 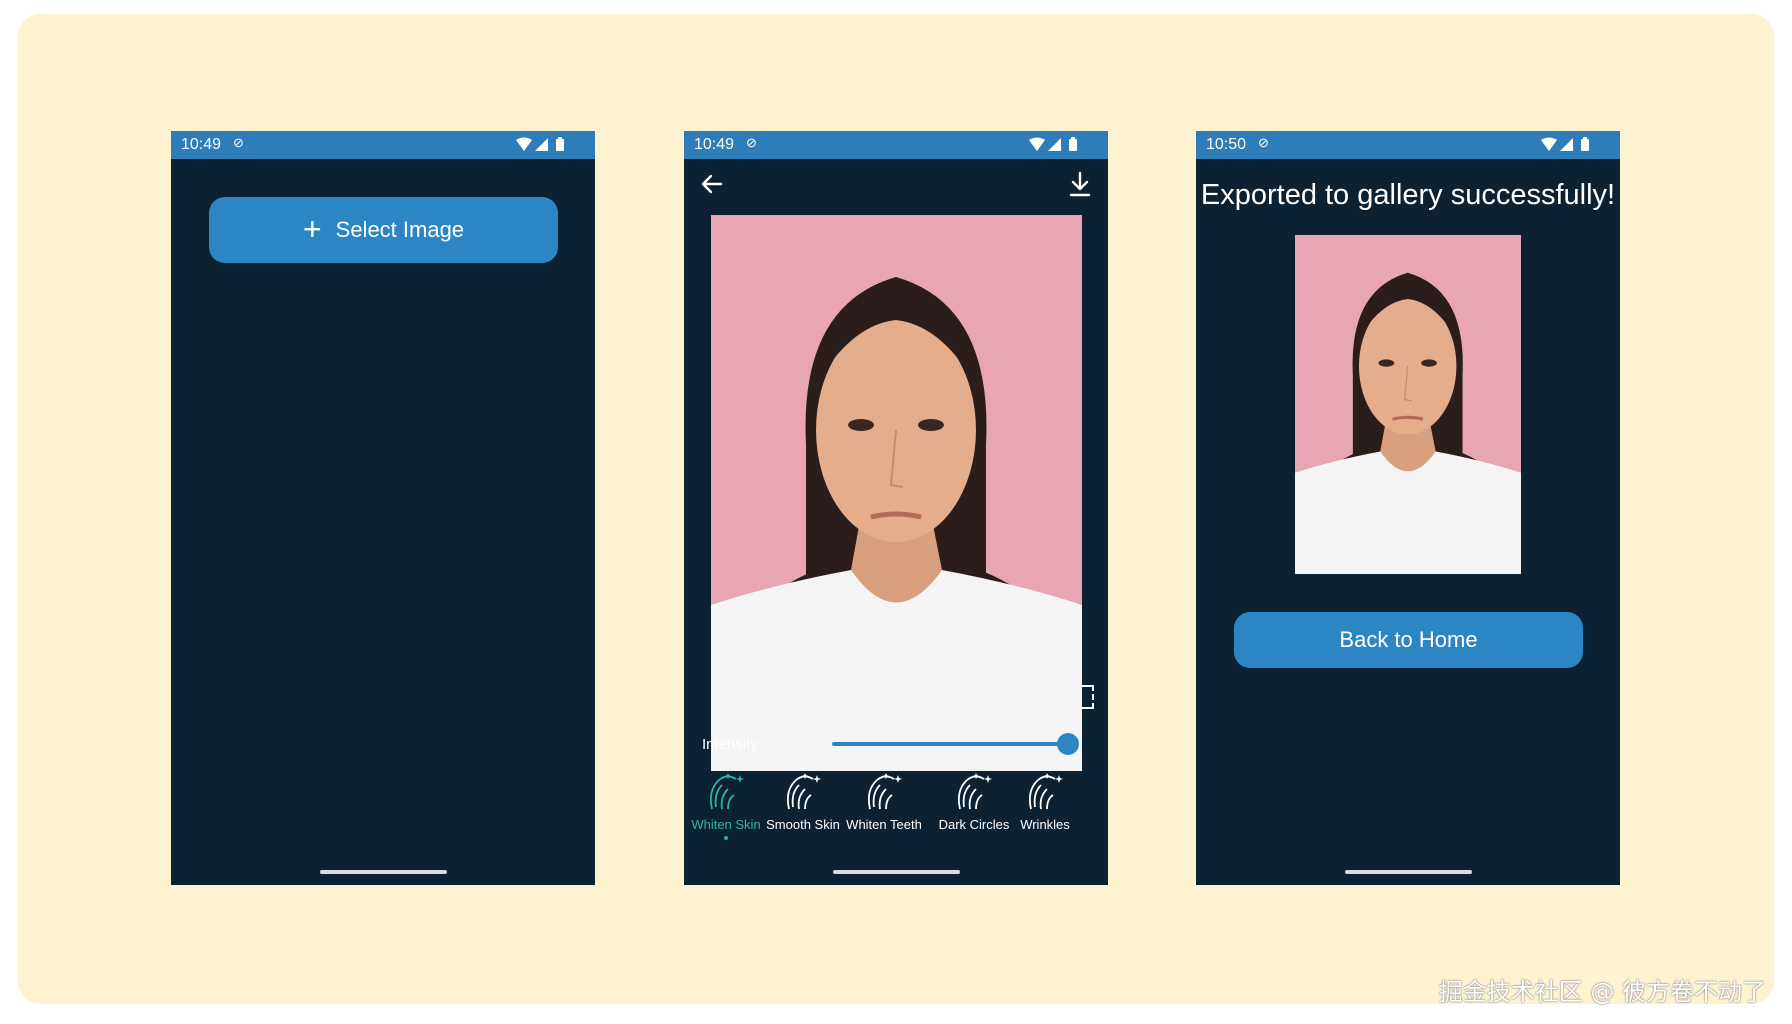 I want to click on exported-photo, so click(x=1408, y=404).